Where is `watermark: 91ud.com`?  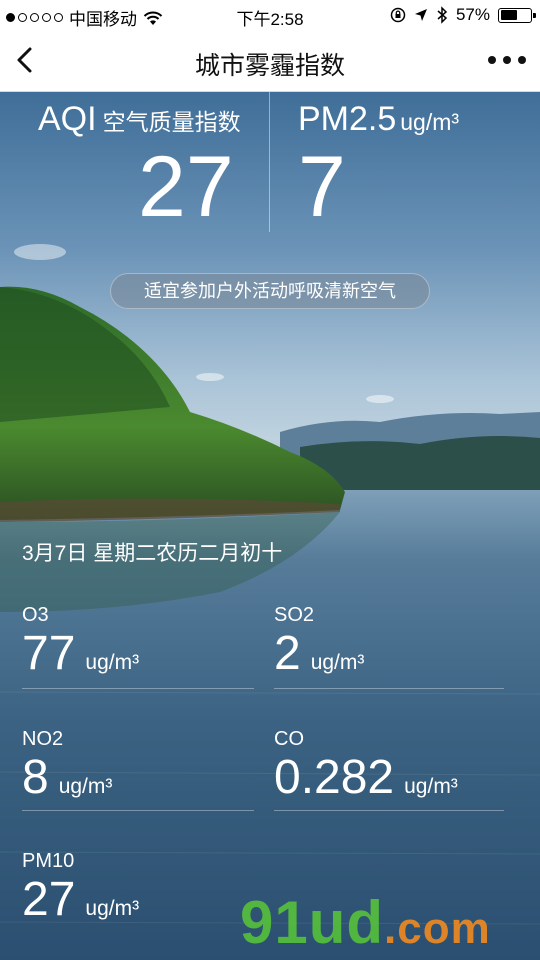 watermark: 91ud.com is located at coordinates (365, 922).